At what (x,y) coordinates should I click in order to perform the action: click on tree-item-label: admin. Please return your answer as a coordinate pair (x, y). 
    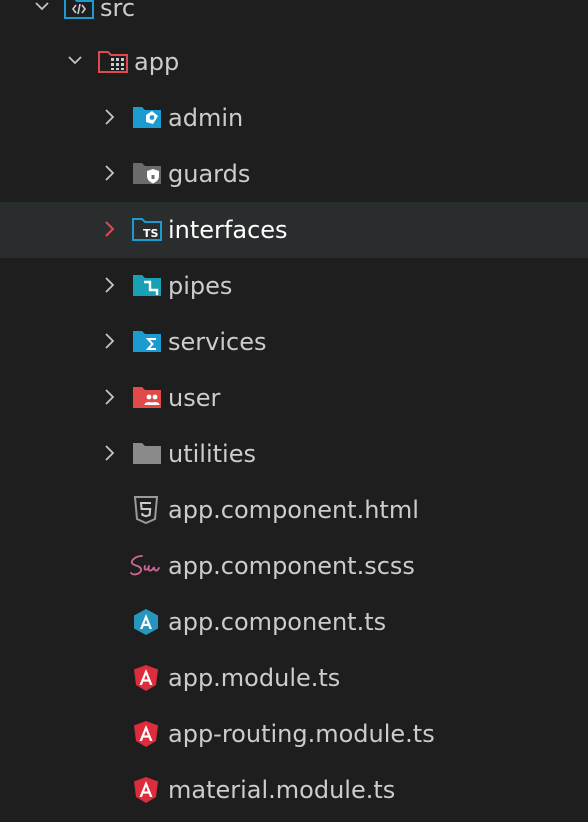
    Looking at the image, I should click on (206, 118).